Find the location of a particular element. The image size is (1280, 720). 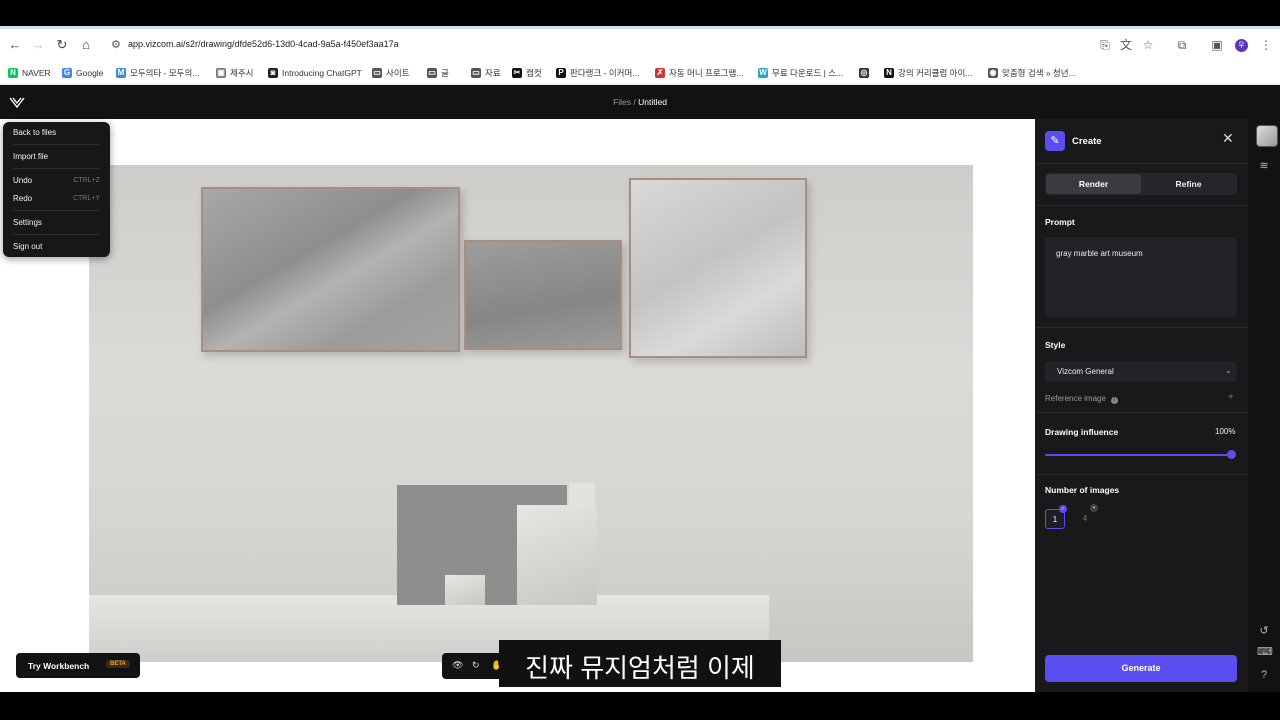

bookmark-item: ▭ 글 is located at coordinates (438, 73).